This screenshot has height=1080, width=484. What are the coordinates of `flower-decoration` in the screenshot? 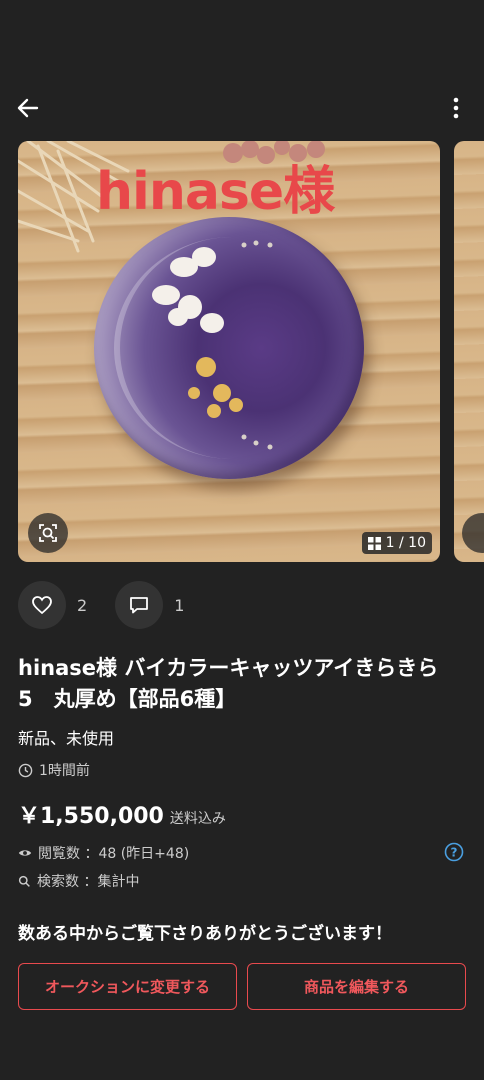 It's located at (212, 345).